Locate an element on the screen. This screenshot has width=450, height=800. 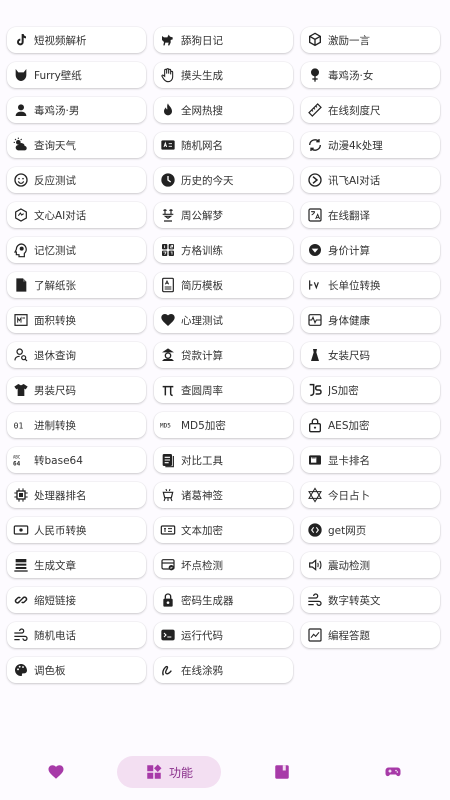
tool-tile: JS加密 is located at coordinates (370, 390).